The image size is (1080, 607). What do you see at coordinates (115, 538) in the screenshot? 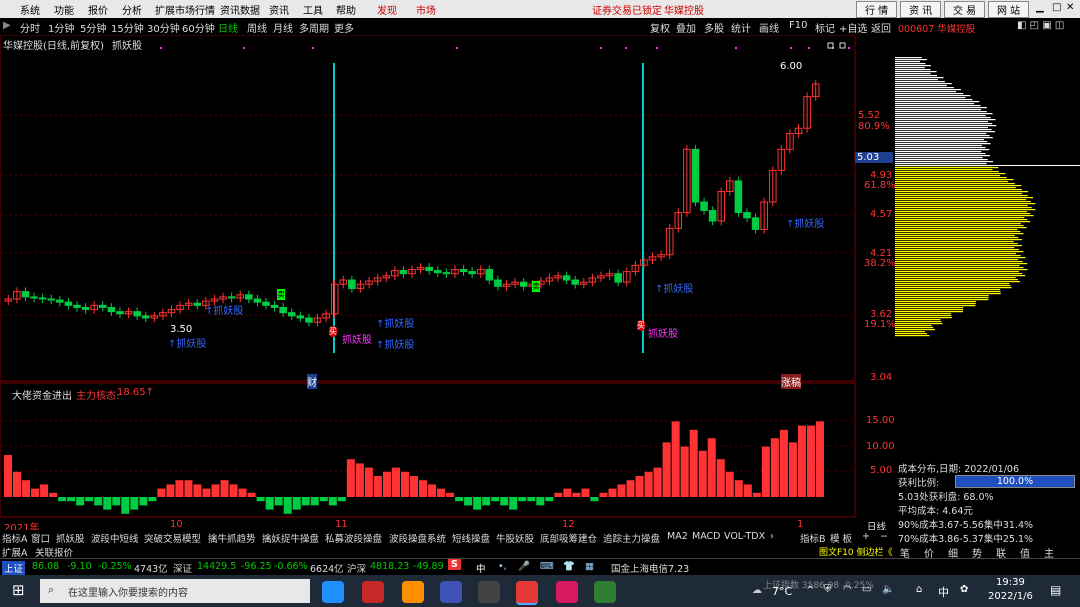
I see `tab-swing-short: 波段中短线` at bounding box center [115, 538].